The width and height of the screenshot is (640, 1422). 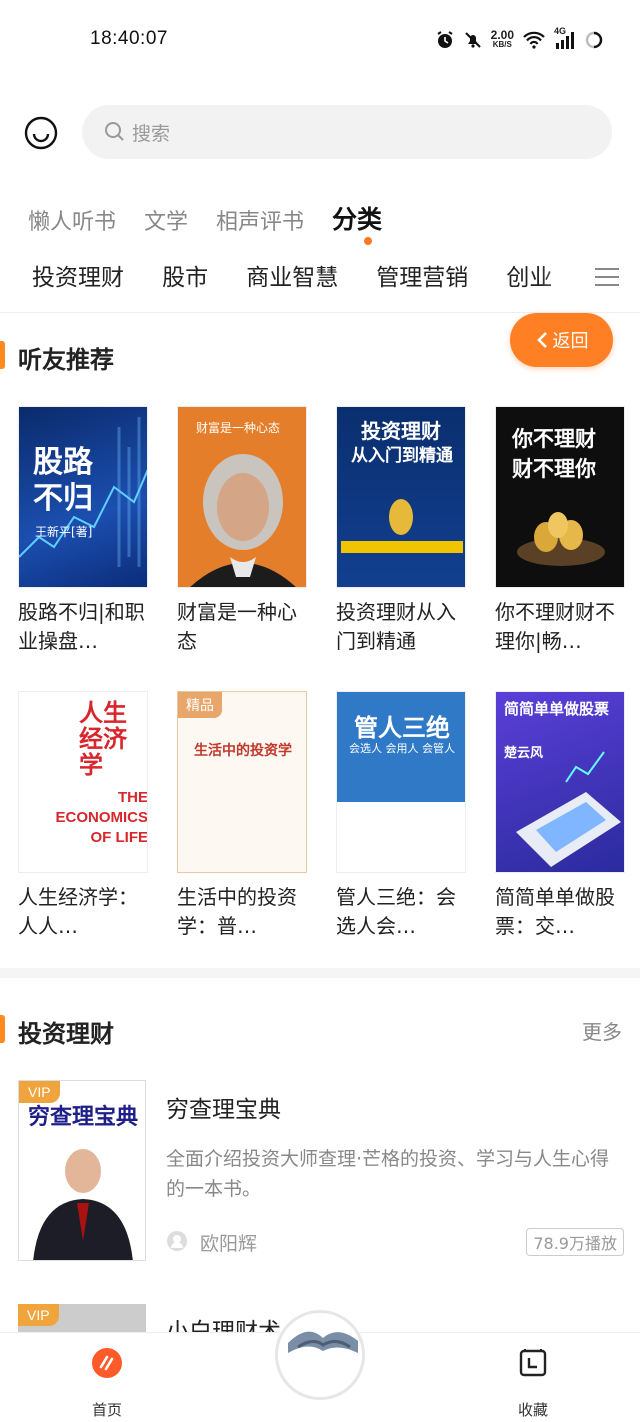 I want to click on category-row: 投资理财 股市 商业智慧 管理营销 创业, so click(x=312, y=278).